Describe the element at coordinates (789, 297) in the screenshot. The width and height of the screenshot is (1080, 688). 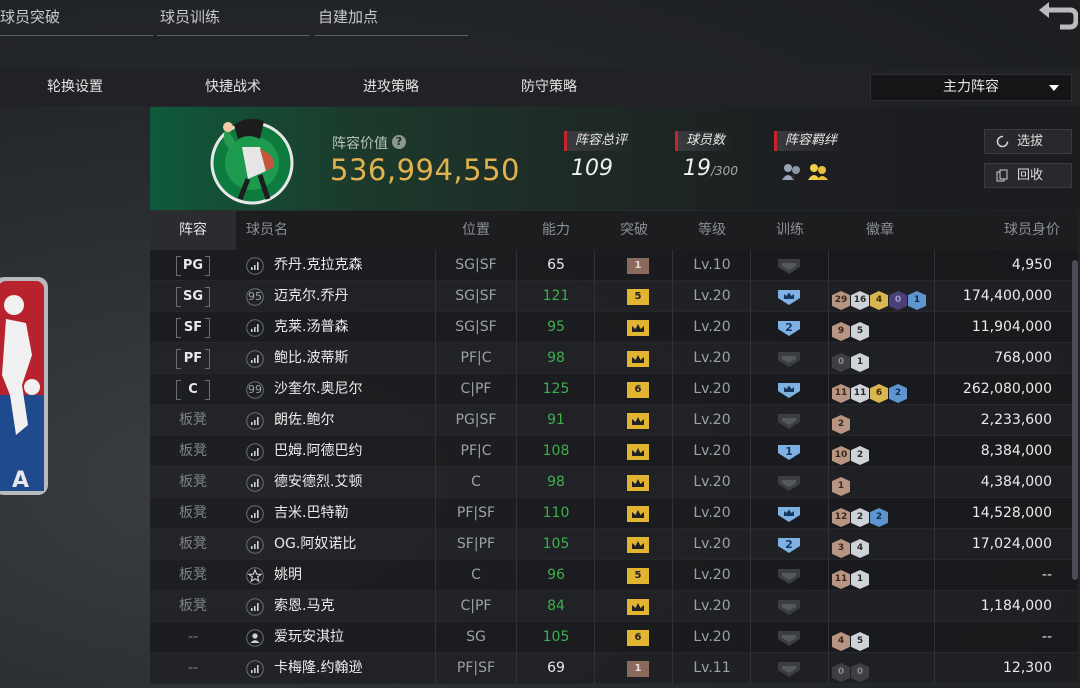
I see `training-crown-icon` at that location.